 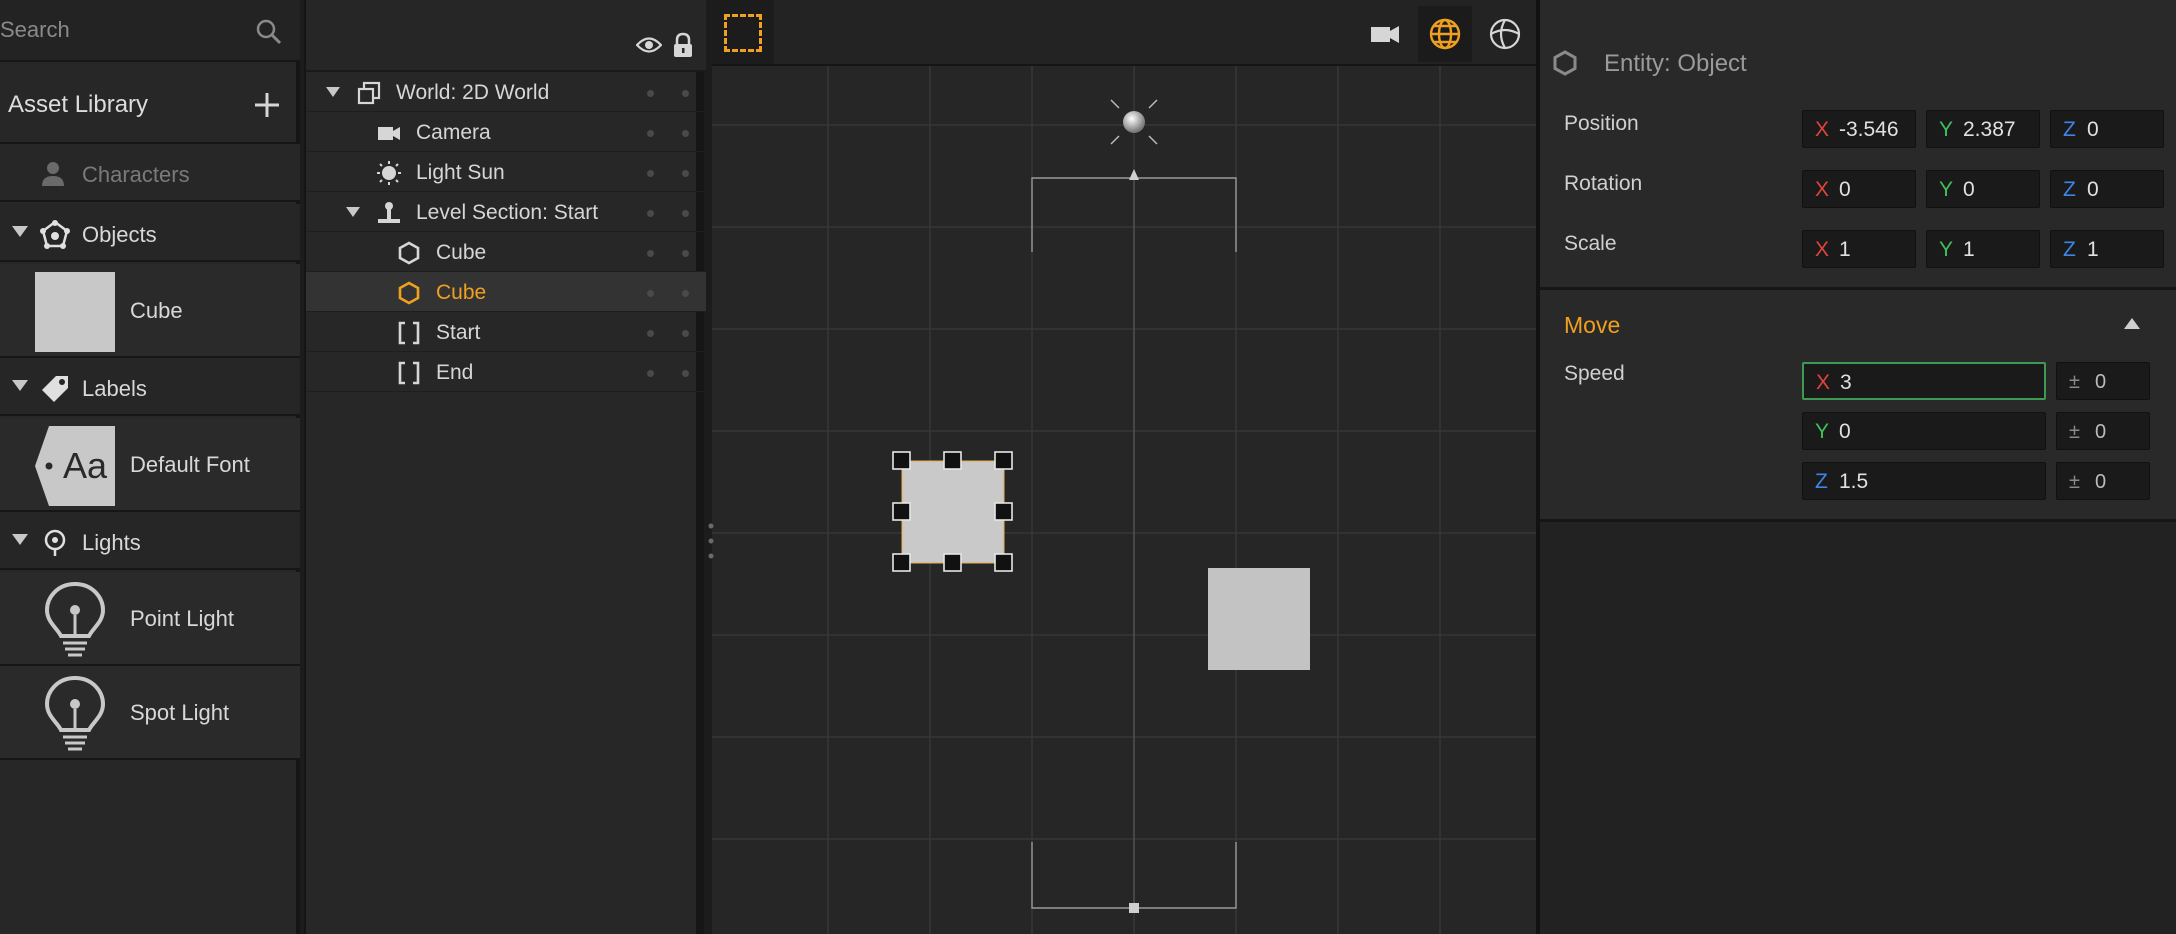 I want to click on position-x-field: X -3.546, so click(x=1859, y=129).